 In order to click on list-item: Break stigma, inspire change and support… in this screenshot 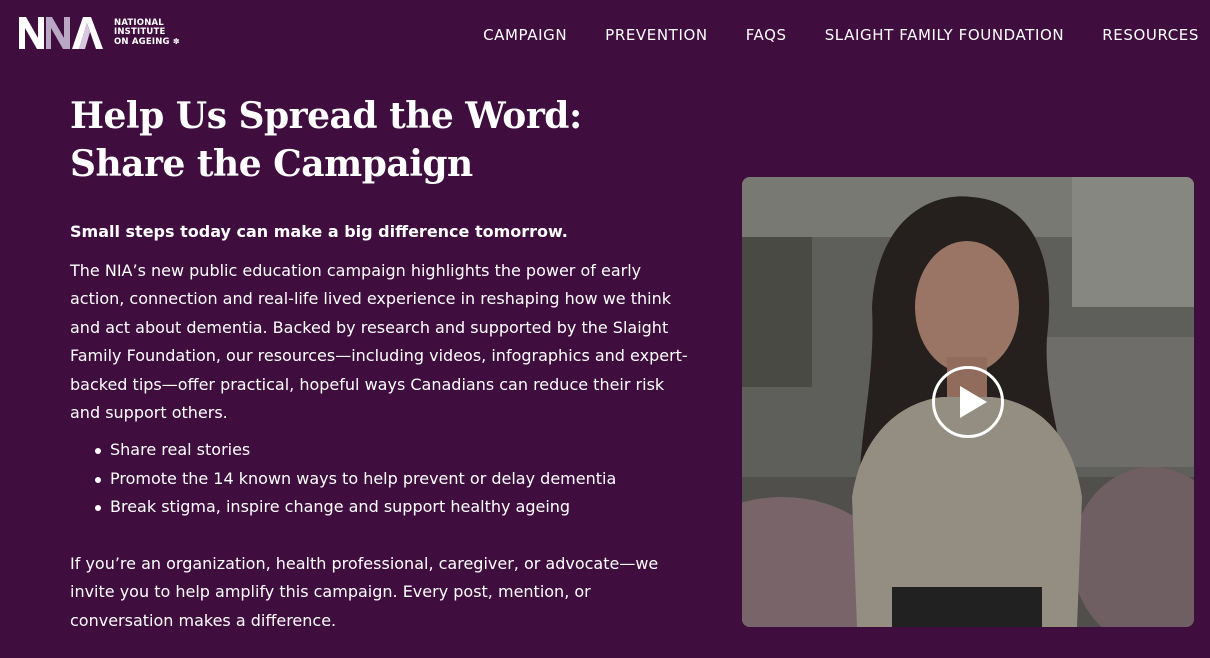, I will do `click(343, 507)`.